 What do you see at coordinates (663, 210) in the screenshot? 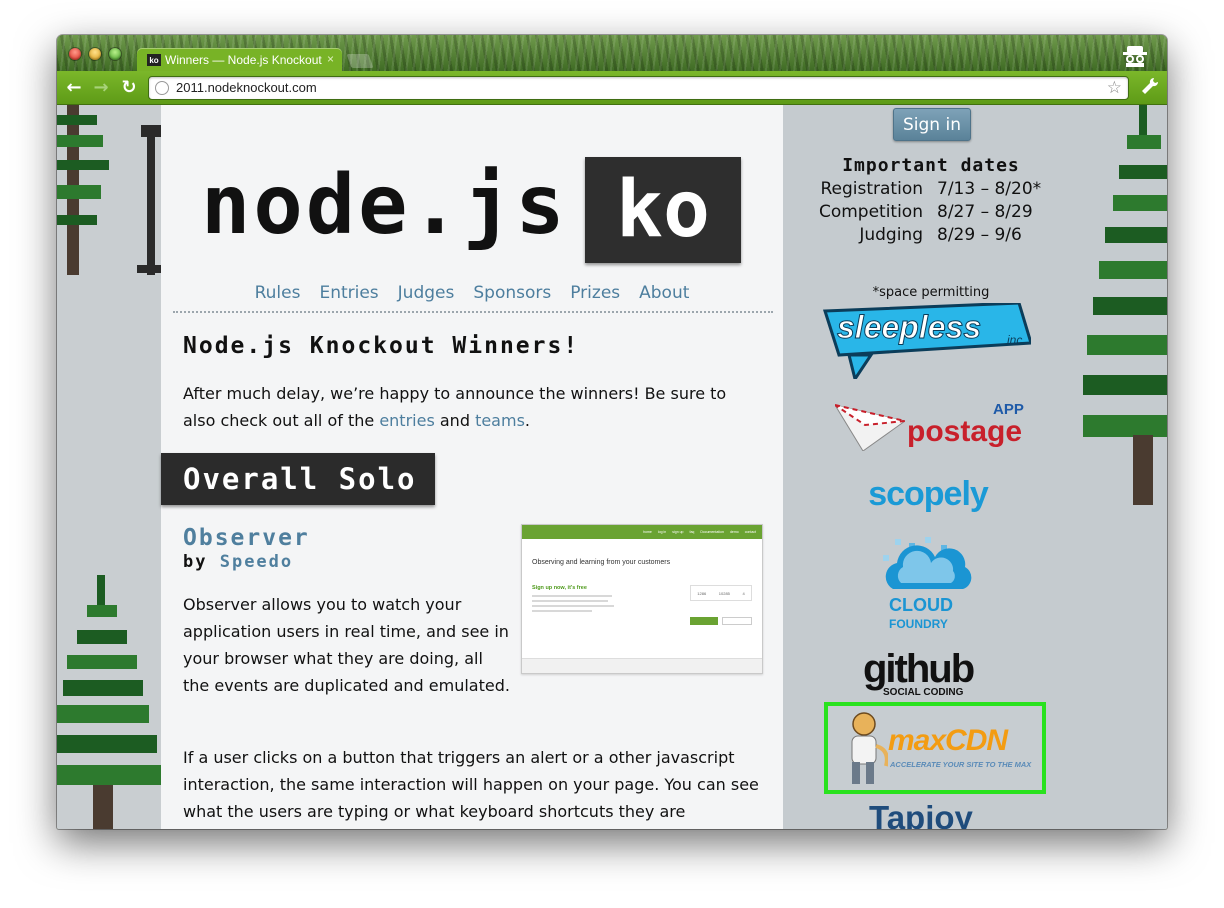
I see `site-logo-ko-badge: ko` at bounding box center [663, 210].